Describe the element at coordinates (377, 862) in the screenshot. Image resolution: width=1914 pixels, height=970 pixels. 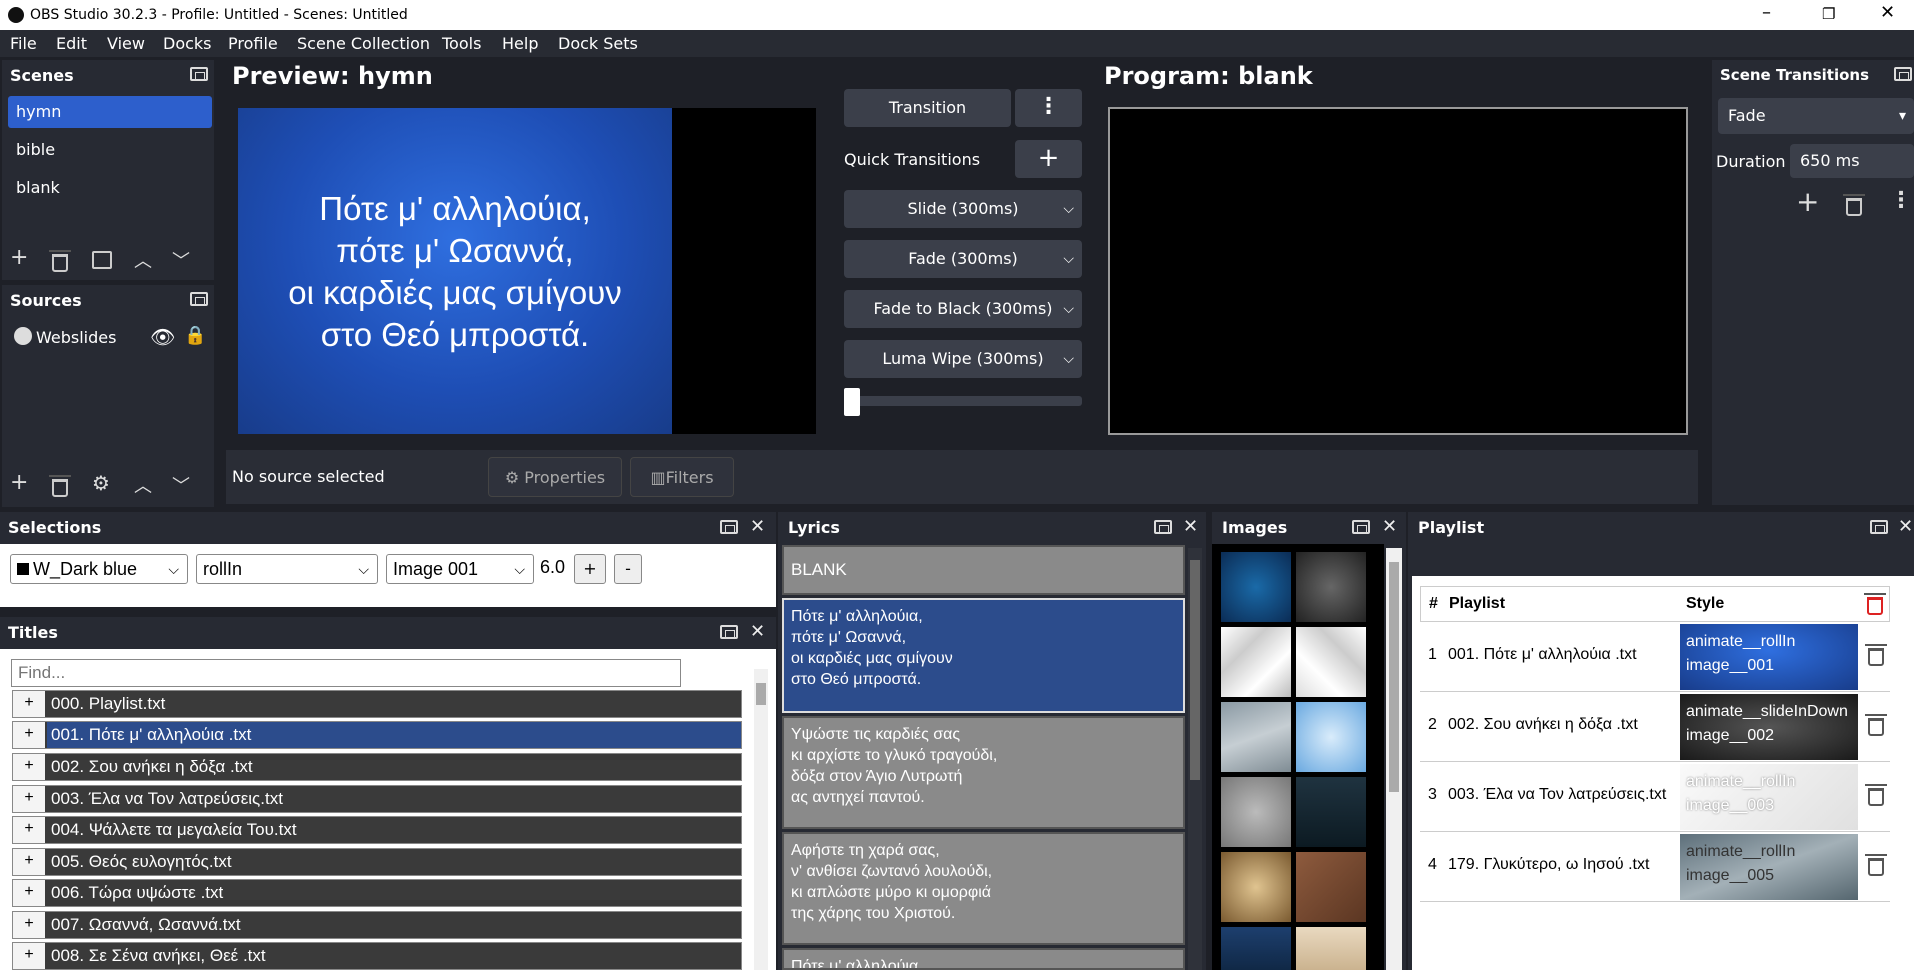
I see `title-item: +005. Θεός ευλογητός.txt` at that location.